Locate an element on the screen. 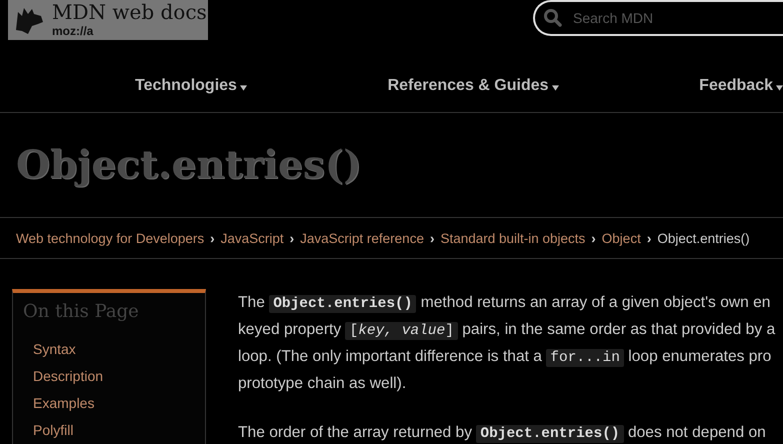  search-icon is located at coordinates (553, 18).